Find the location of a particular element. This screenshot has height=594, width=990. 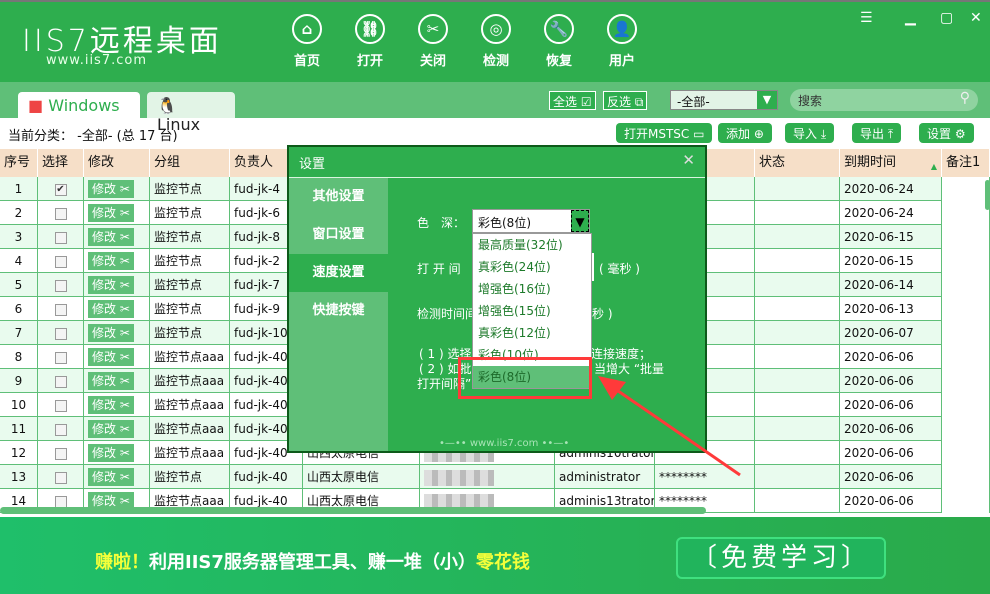

owner-cell: fud-jk-4 is located at coordinates (257, 189).